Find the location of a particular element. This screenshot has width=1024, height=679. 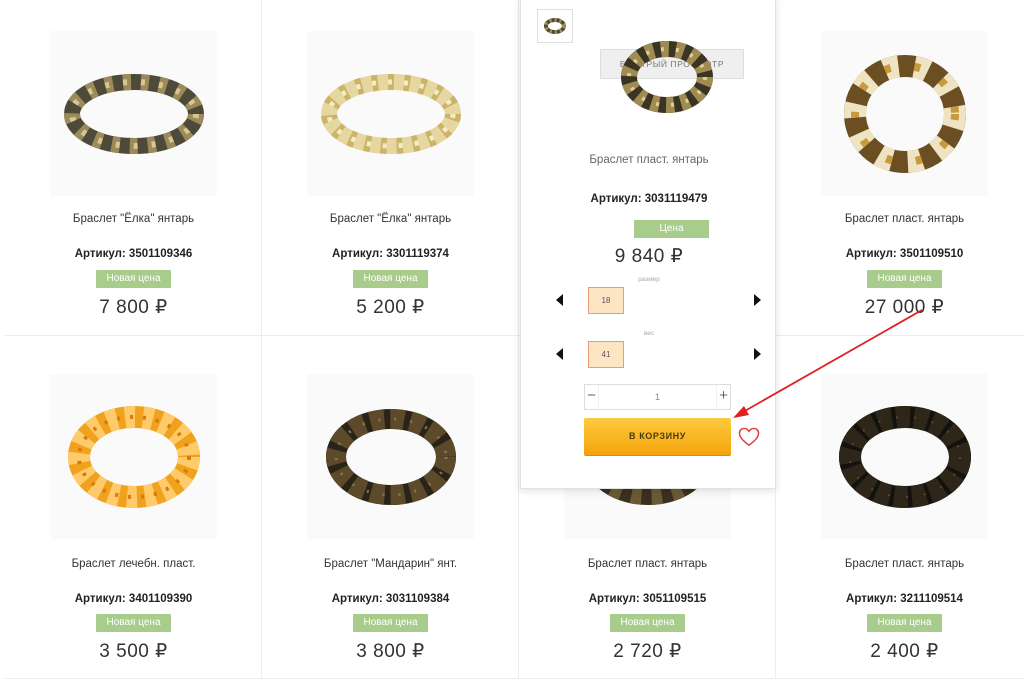

product-sku: Артикул: 3031109384 is located at coordinates (390, 599).